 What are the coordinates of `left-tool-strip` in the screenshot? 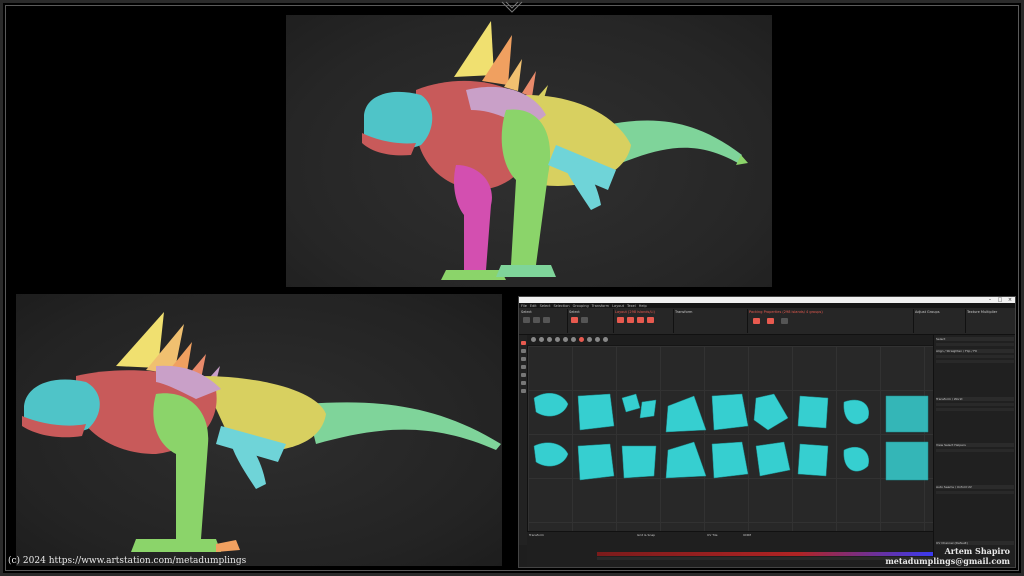 It's located at (523, 440).